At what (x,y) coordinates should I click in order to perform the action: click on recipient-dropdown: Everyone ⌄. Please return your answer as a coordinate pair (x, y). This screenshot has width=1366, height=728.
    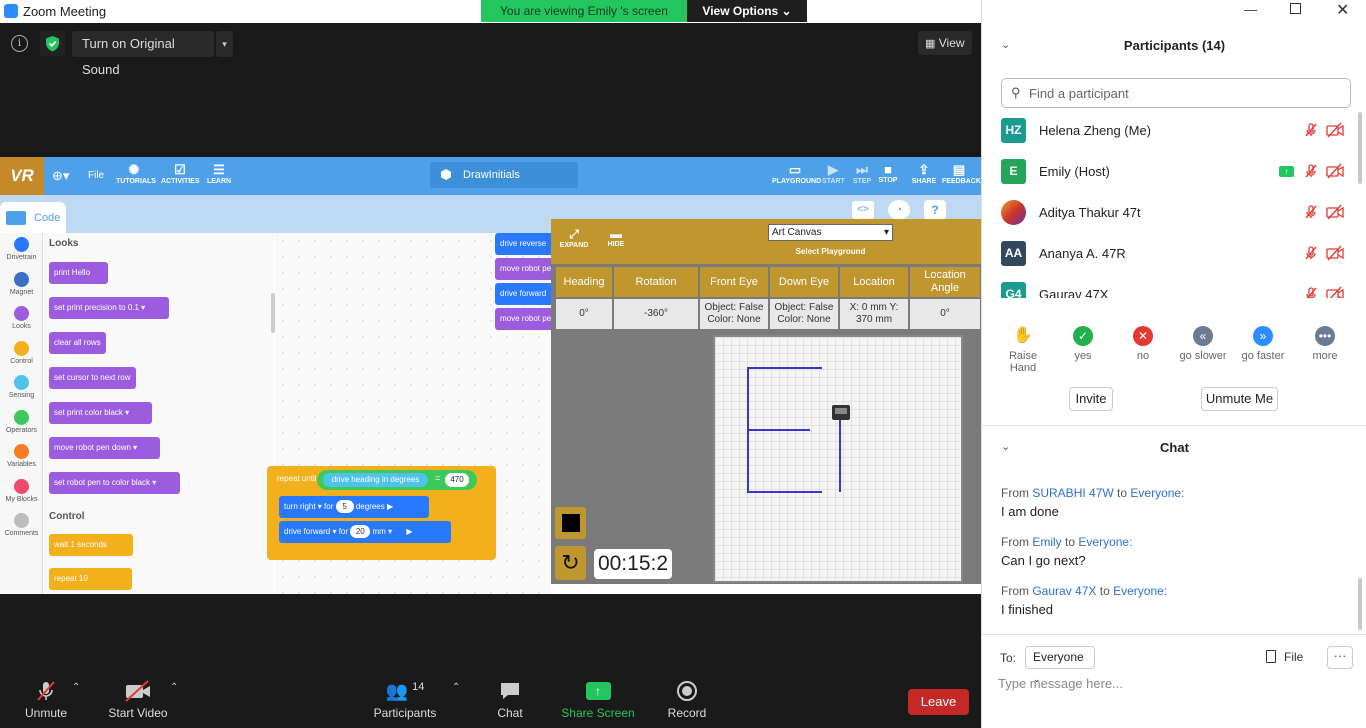
    Looking at the image, I should click on (1060, 665).